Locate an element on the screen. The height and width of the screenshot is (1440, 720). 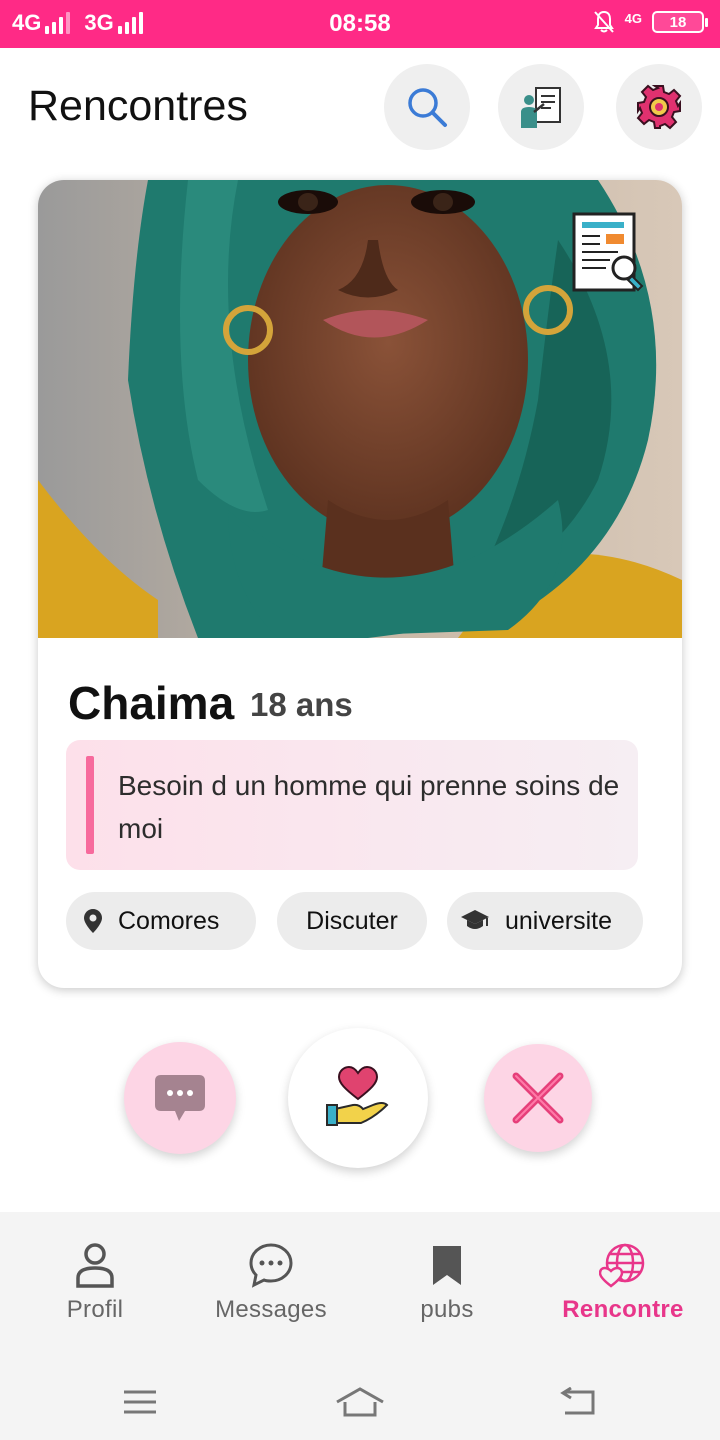
status-right: 4G 18 is located at coordinates (650, 22).